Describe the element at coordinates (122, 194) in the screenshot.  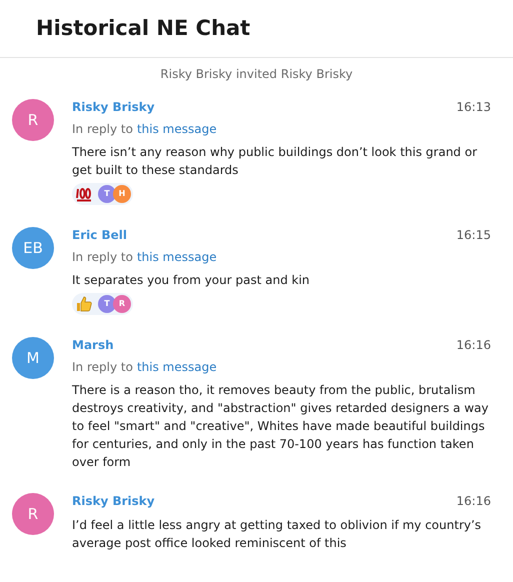
I see `reactor-avatar: H` at that location.